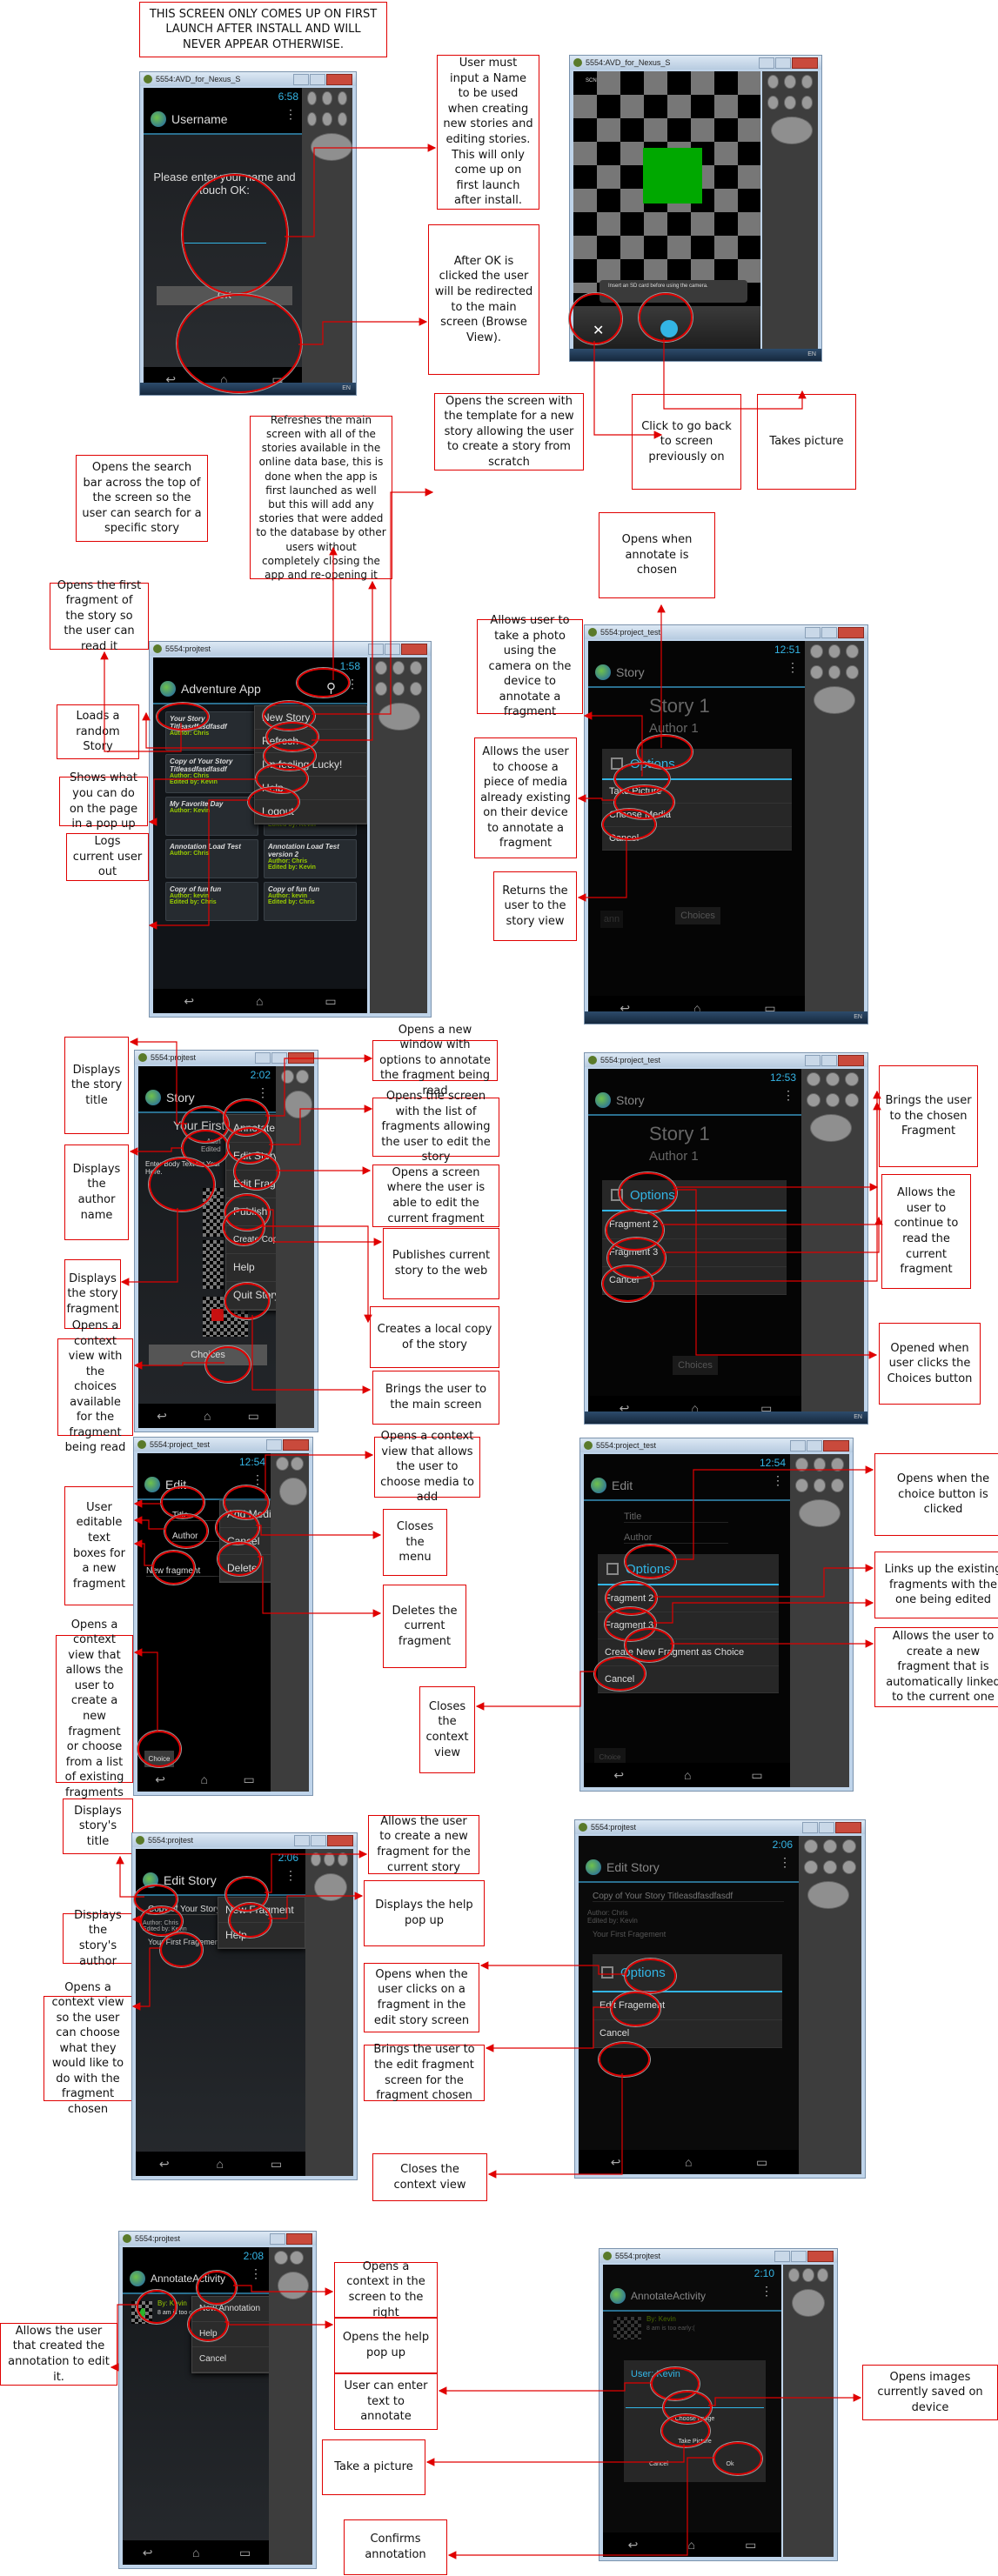  What do you see at coordinates (211, 858) in the screenshot?
I see `story-card: Annotation Load Test Author: Chris` at bounding box center [211, 858].